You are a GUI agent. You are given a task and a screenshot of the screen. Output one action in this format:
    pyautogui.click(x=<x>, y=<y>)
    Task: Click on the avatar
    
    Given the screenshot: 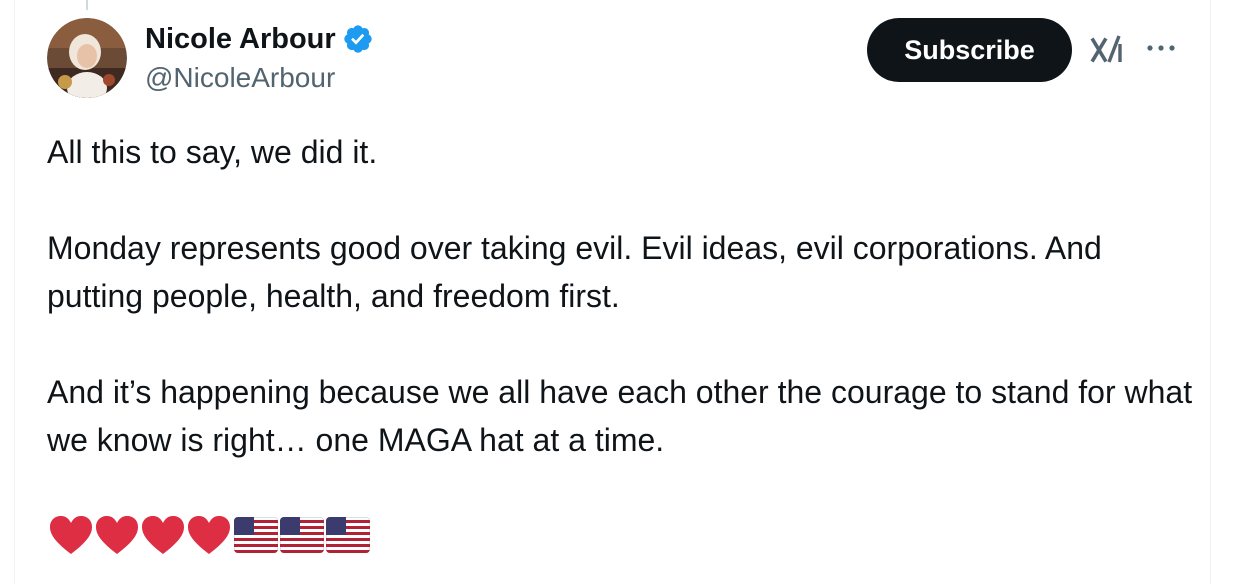 What is the action you would take?
    pyautogui.click(x=87, y=58)
    